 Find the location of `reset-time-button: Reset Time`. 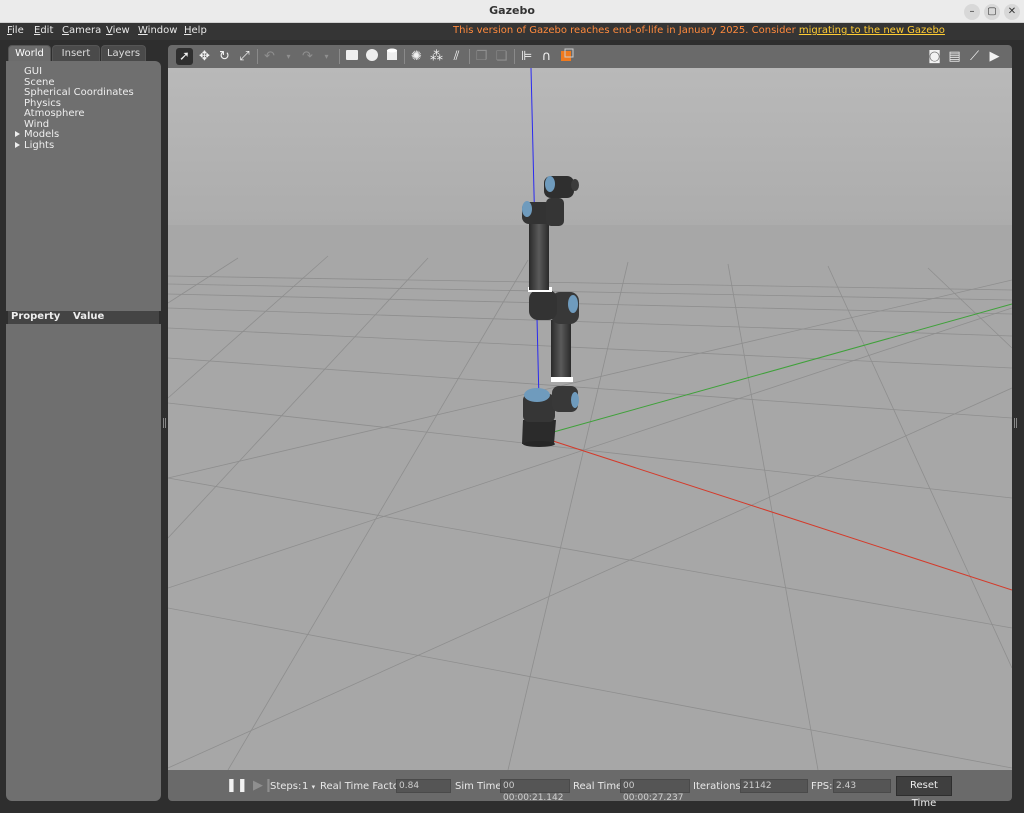

reset-time-button: Reset Time is located at coordinates (924, 792).